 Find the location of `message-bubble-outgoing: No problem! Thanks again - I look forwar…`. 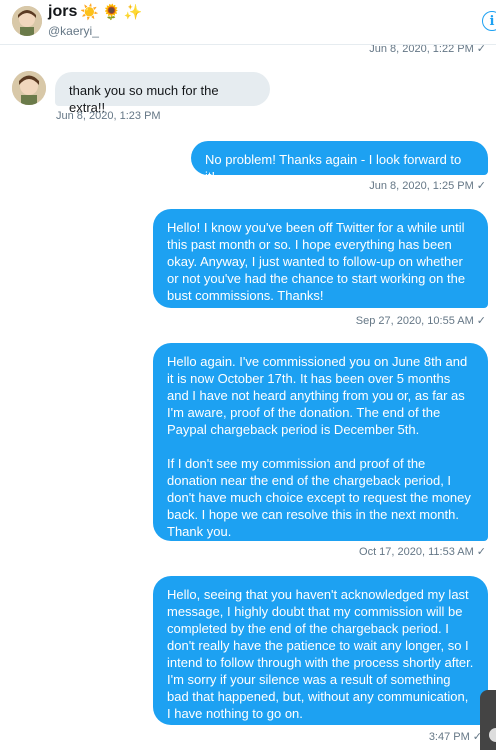

message-bubble-outgoing: No problem! Thanks again - I look forwar… is located at coordinates (339, 162).